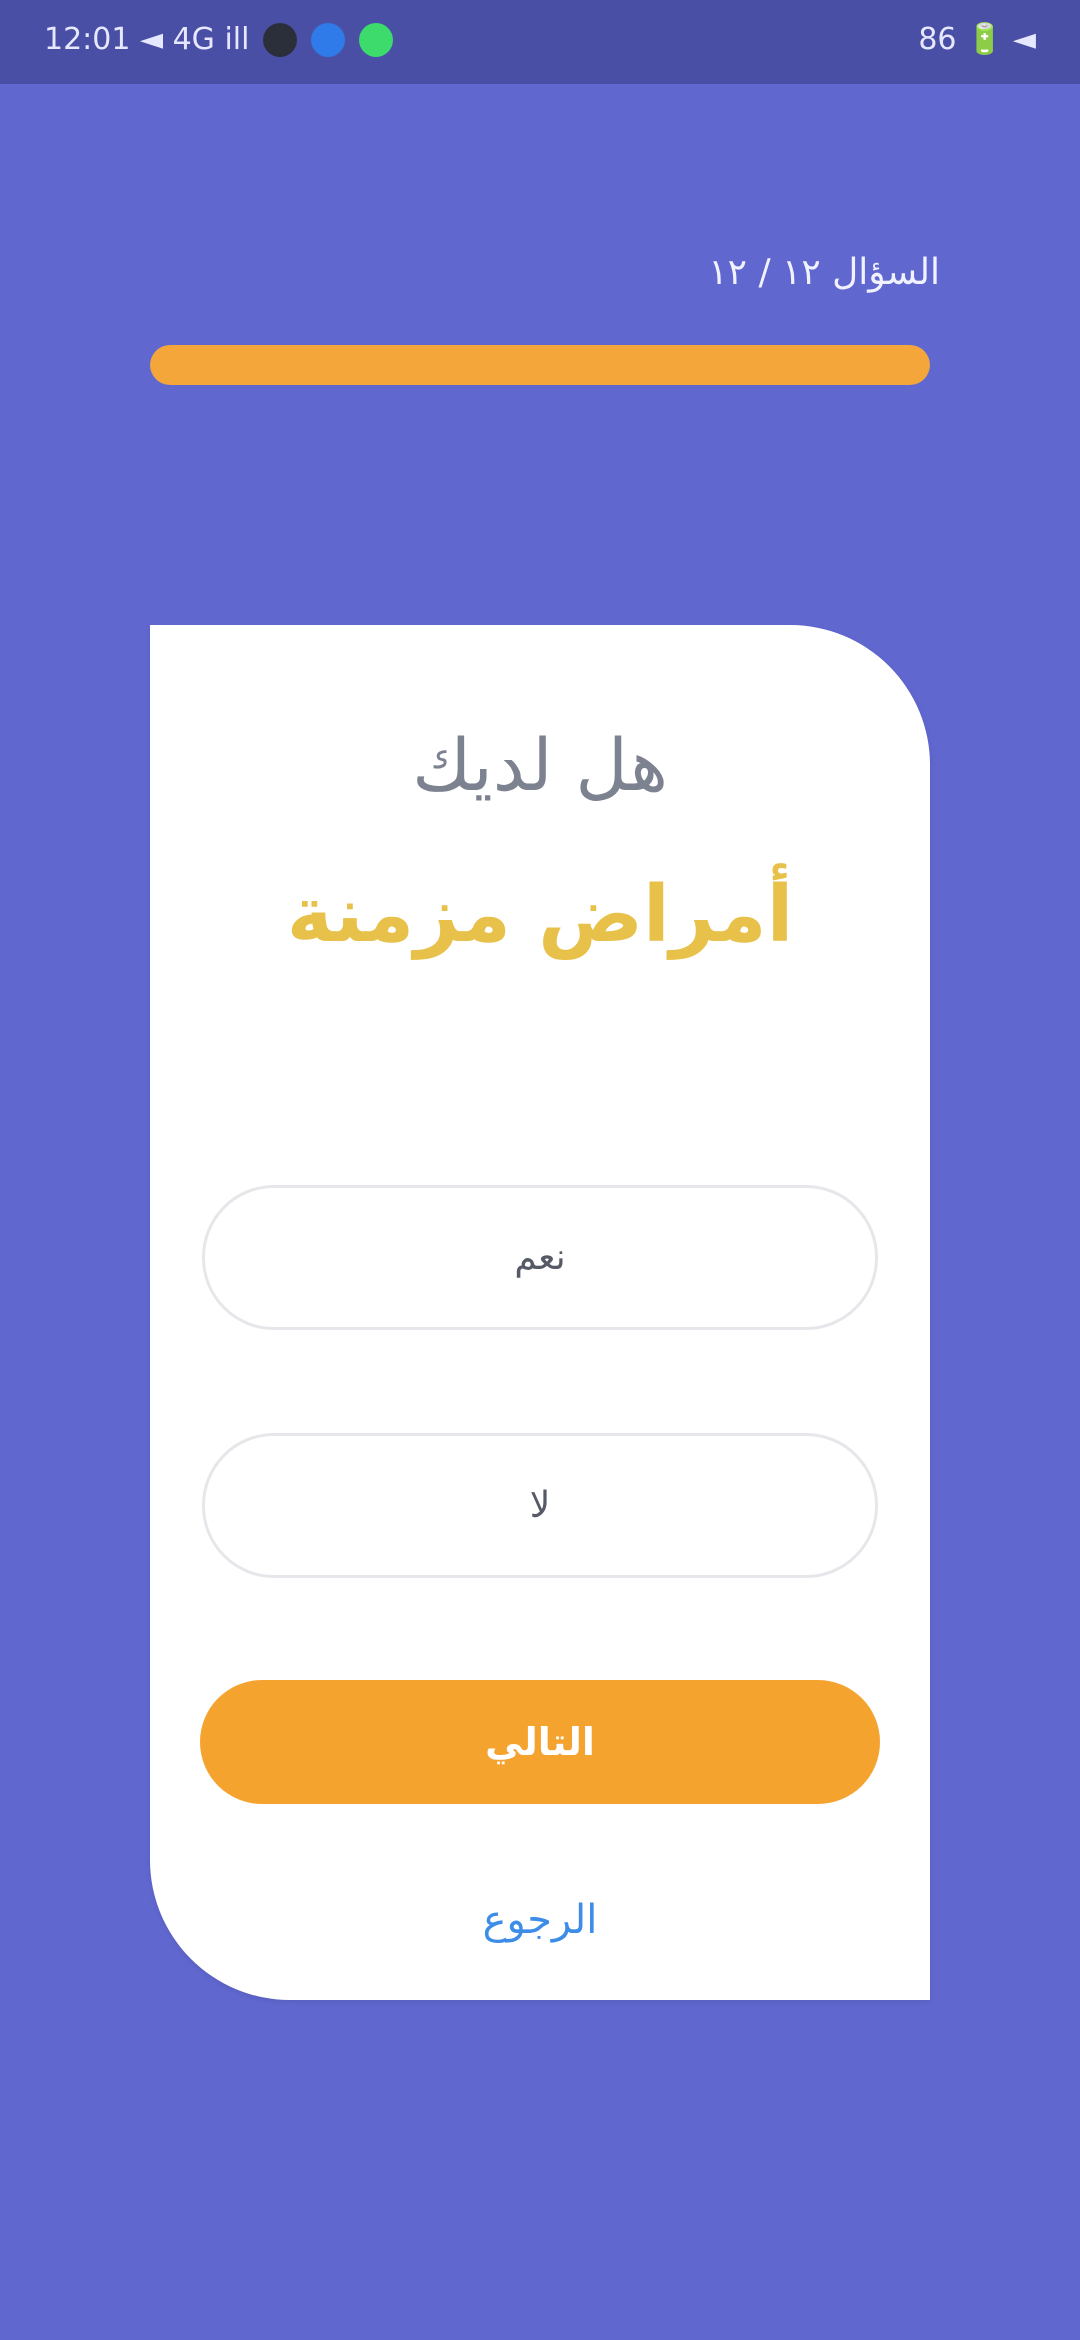  What do you see at coordinates (540, 1920) in the screenshot?
I see `back-link: الرجوع` at bounding box center [540, 1920].